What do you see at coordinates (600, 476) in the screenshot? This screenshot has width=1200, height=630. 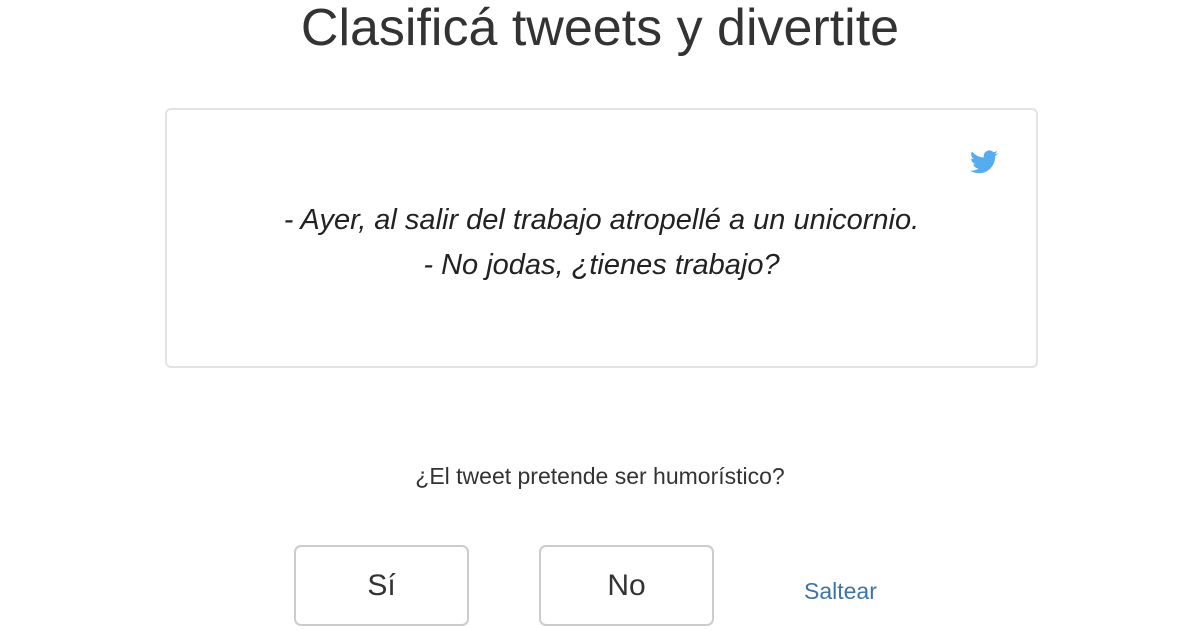 I see `classification-question: ¿El tweet pretende ser humorístico?` at bounding box center [600, 476].